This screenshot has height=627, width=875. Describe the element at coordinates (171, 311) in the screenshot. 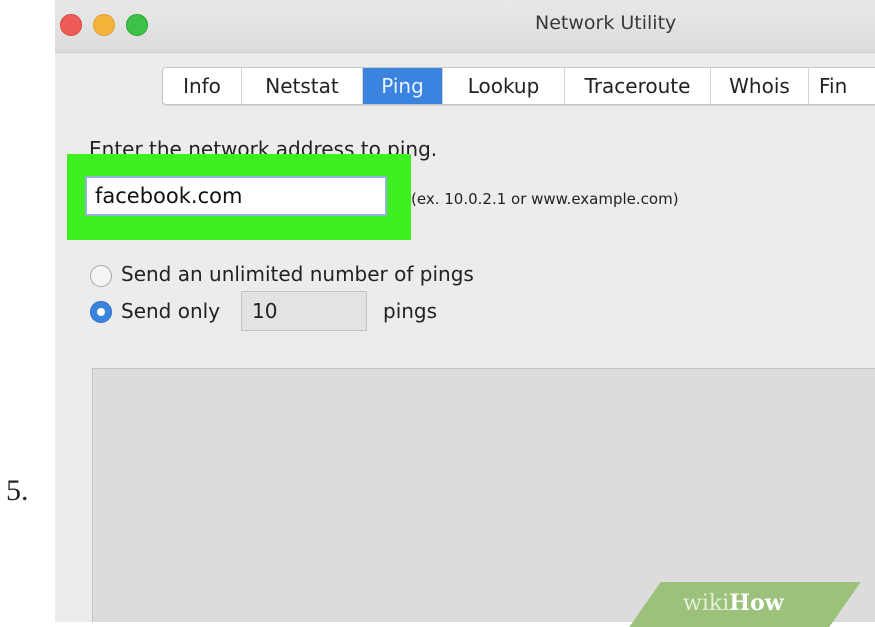

I see `radio-send-only-label: Send only` at that location.